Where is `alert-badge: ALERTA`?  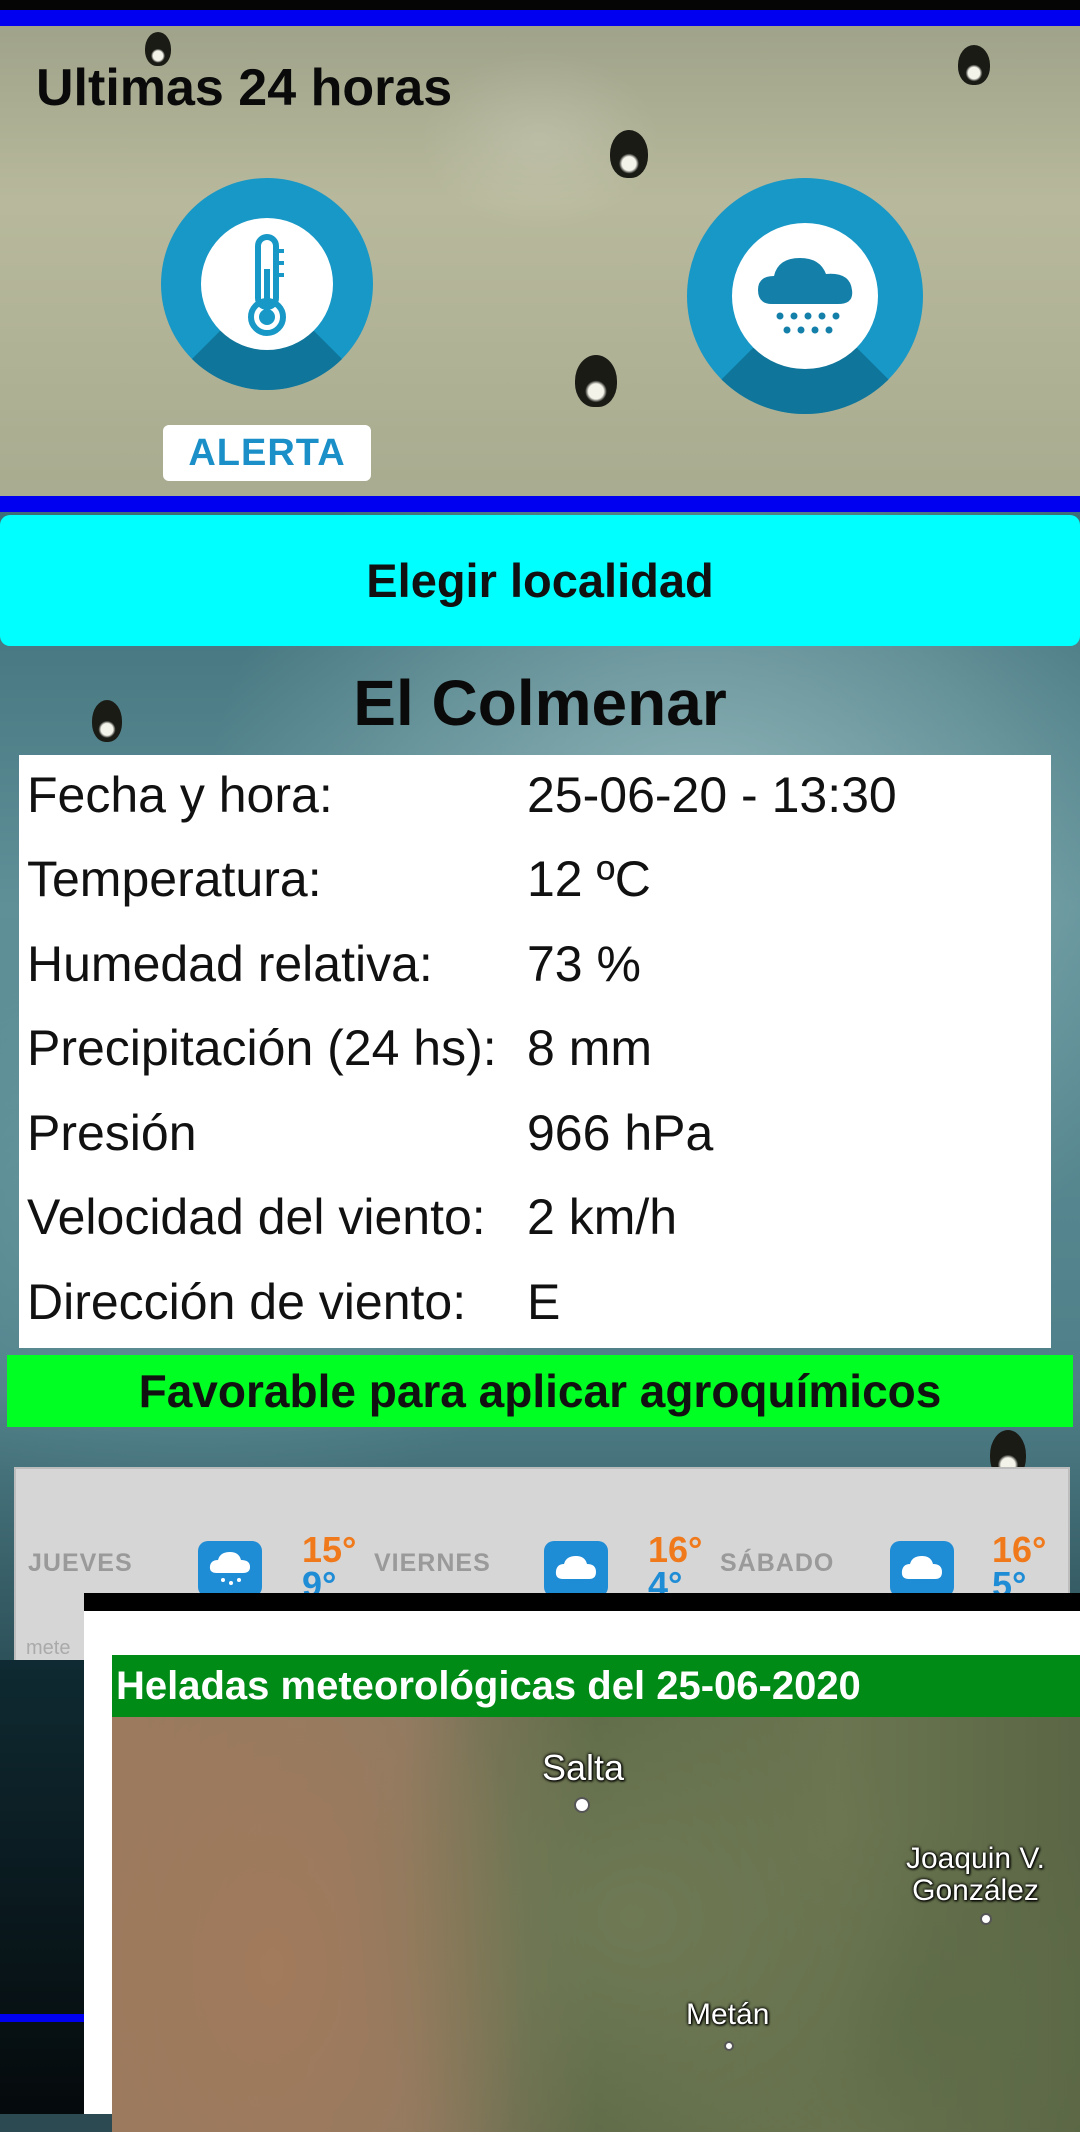
alert-badge: ALERTA is located at coordinates (267, 453).